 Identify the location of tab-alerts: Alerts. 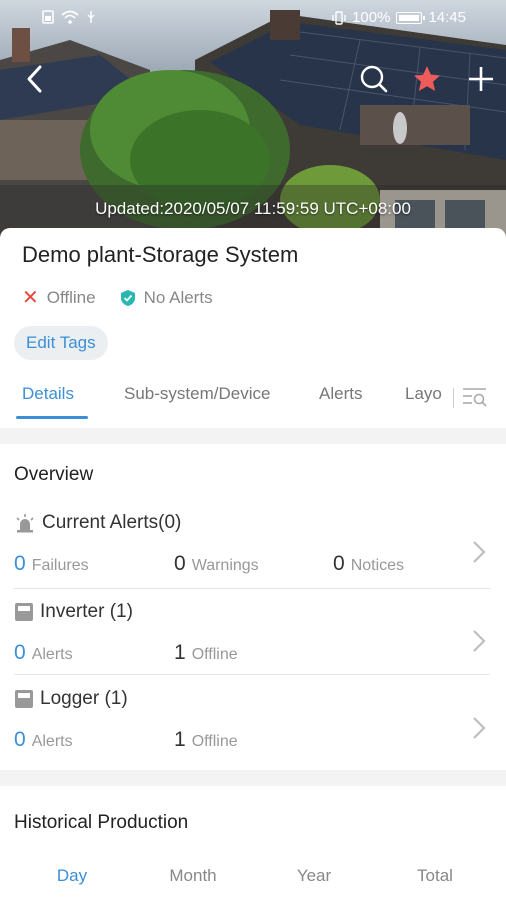
(340, 394).